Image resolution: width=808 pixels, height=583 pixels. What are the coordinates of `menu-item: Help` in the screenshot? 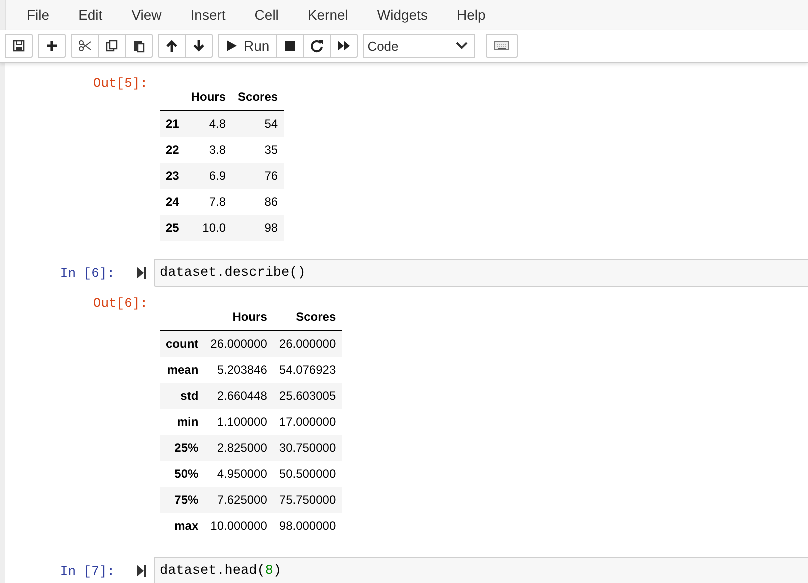 It's located at (473, 15).